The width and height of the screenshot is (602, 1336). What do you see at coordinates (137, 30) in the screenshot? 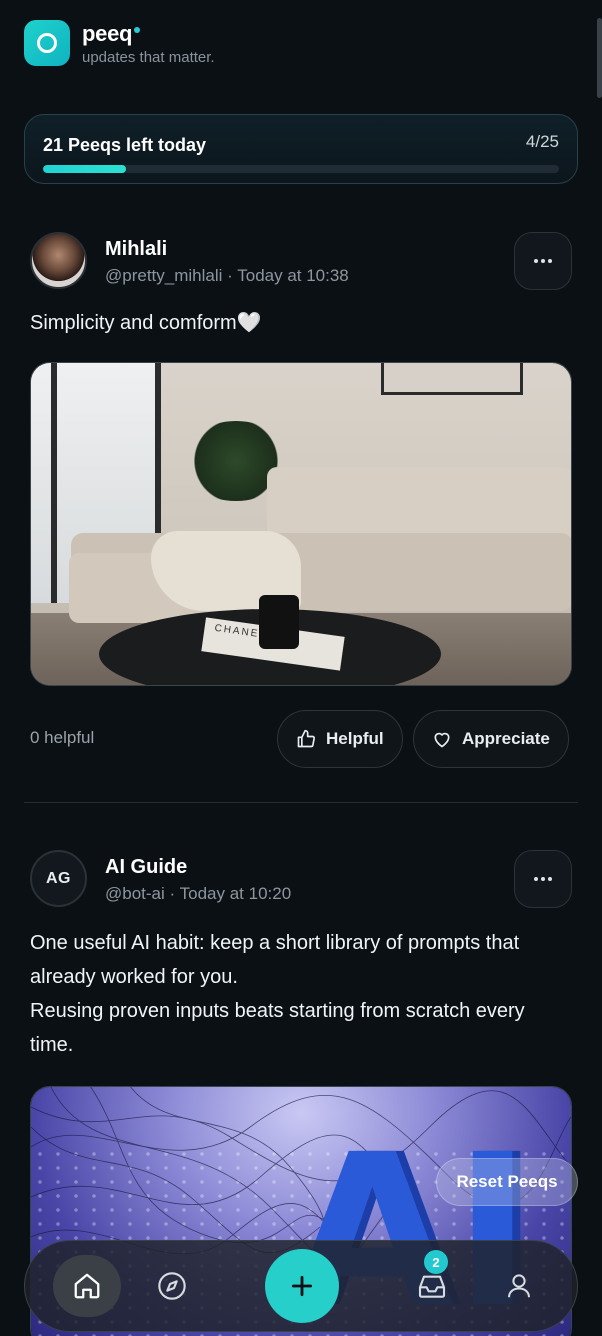
I see `brand-dot-icon` at bounding box center [137, 30].